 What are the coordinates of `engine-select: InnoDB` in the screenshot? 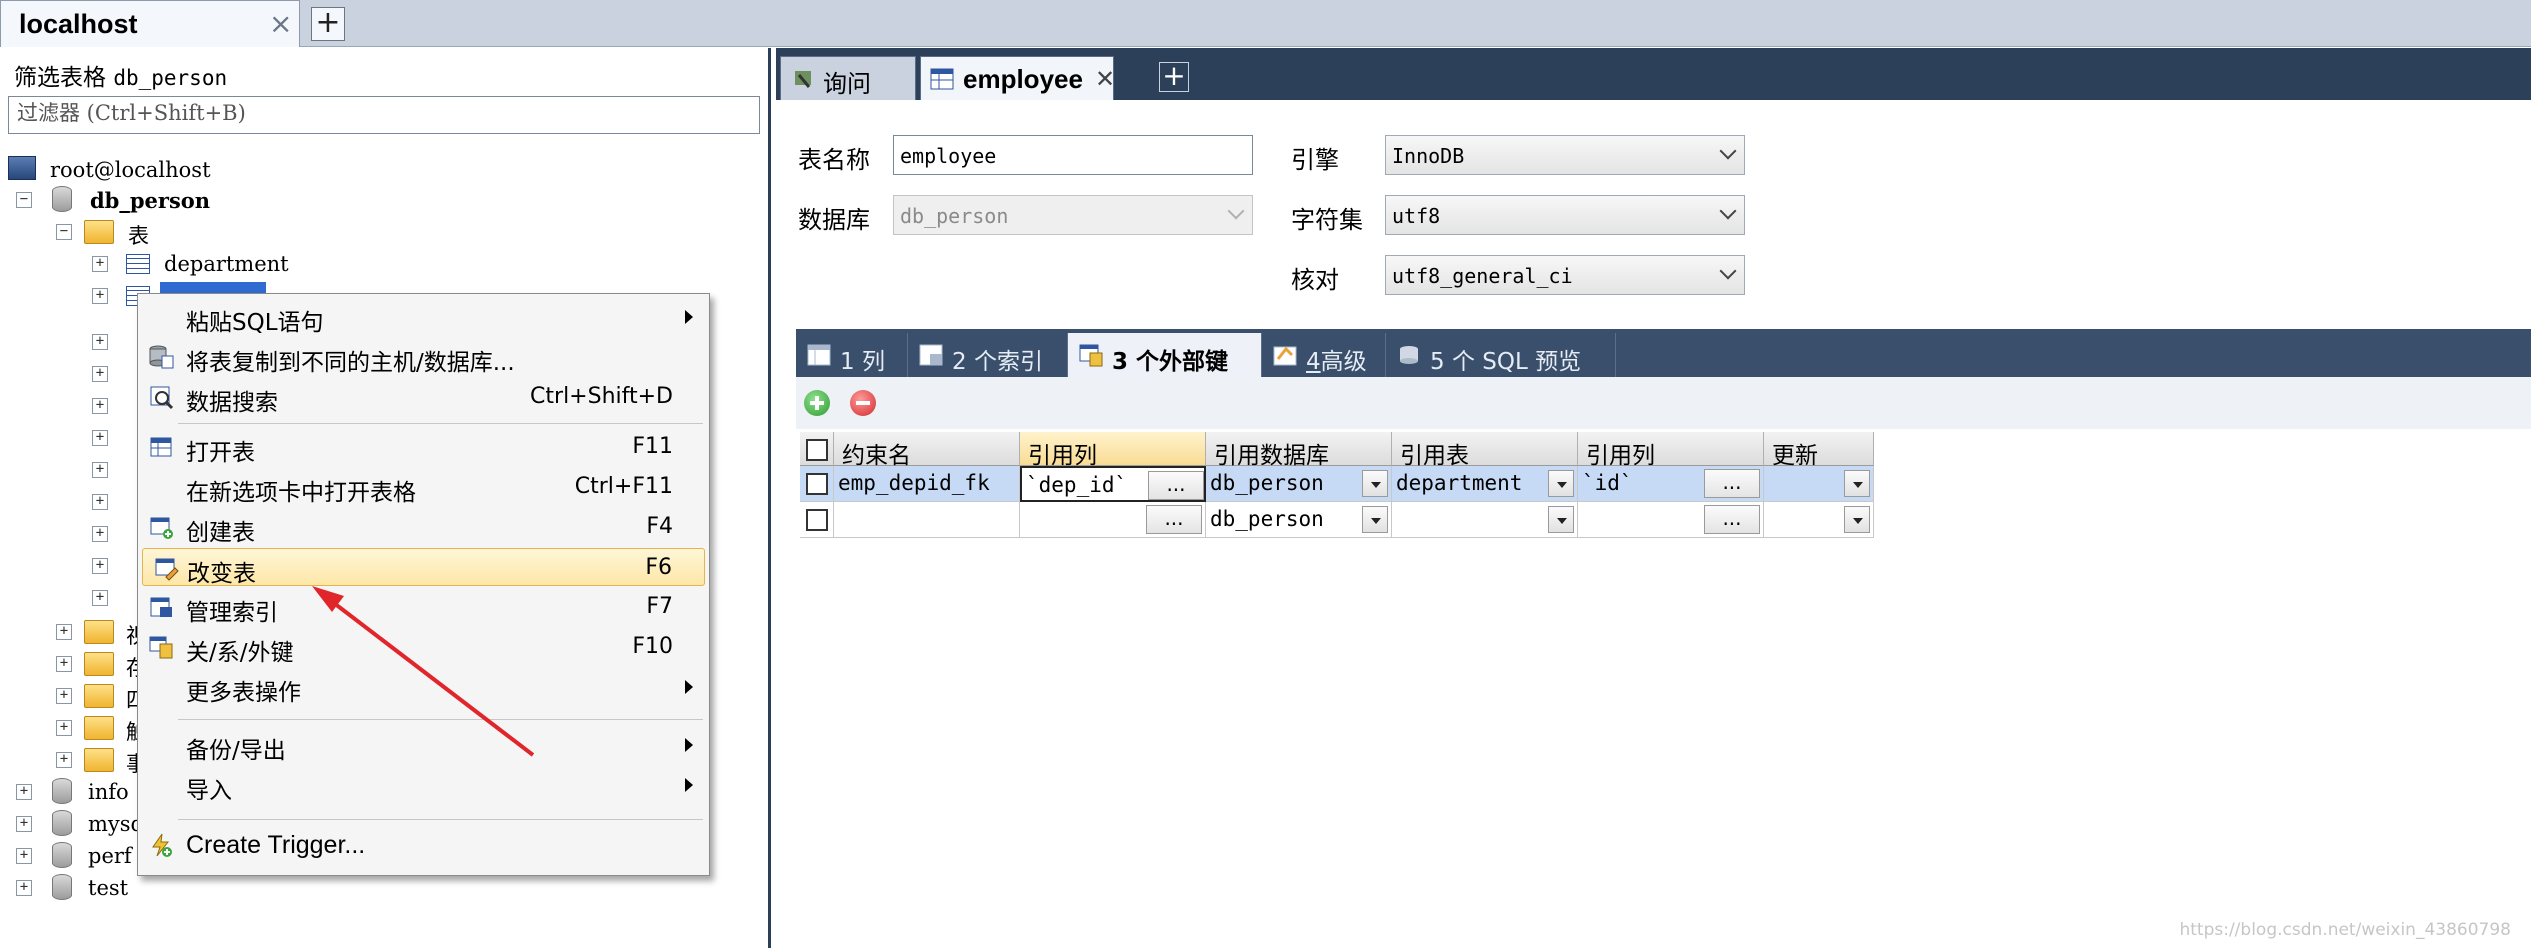 It's located at (1565, 155).